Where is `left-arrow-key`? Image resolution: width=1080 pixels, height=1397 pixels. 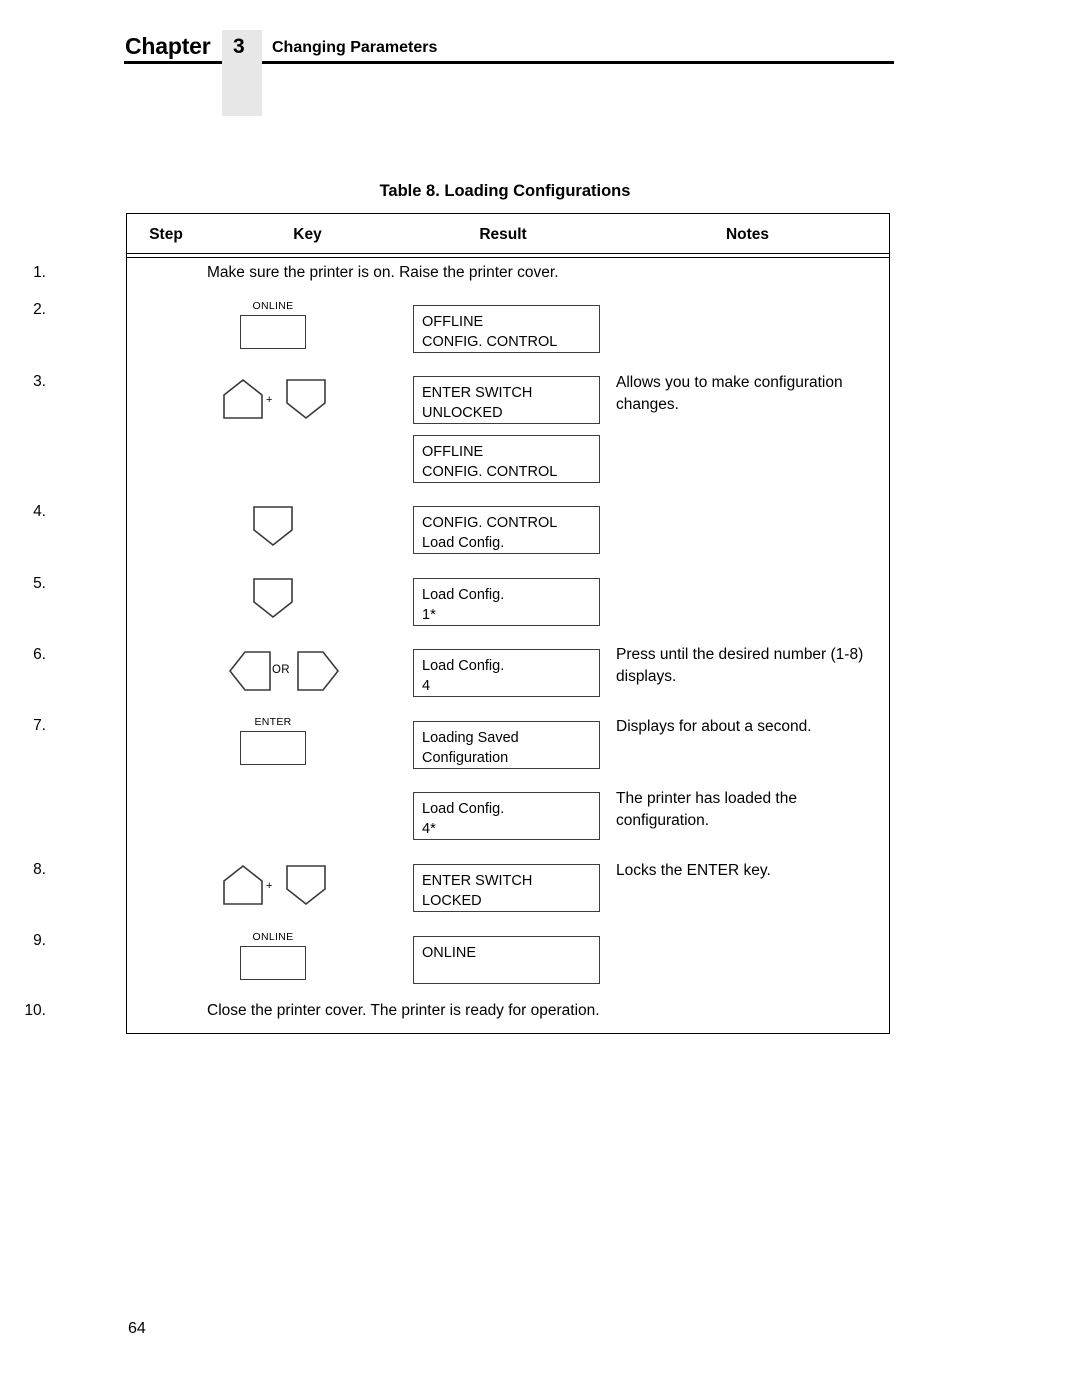
left-arrow-key is located at coordinates (250, 671).